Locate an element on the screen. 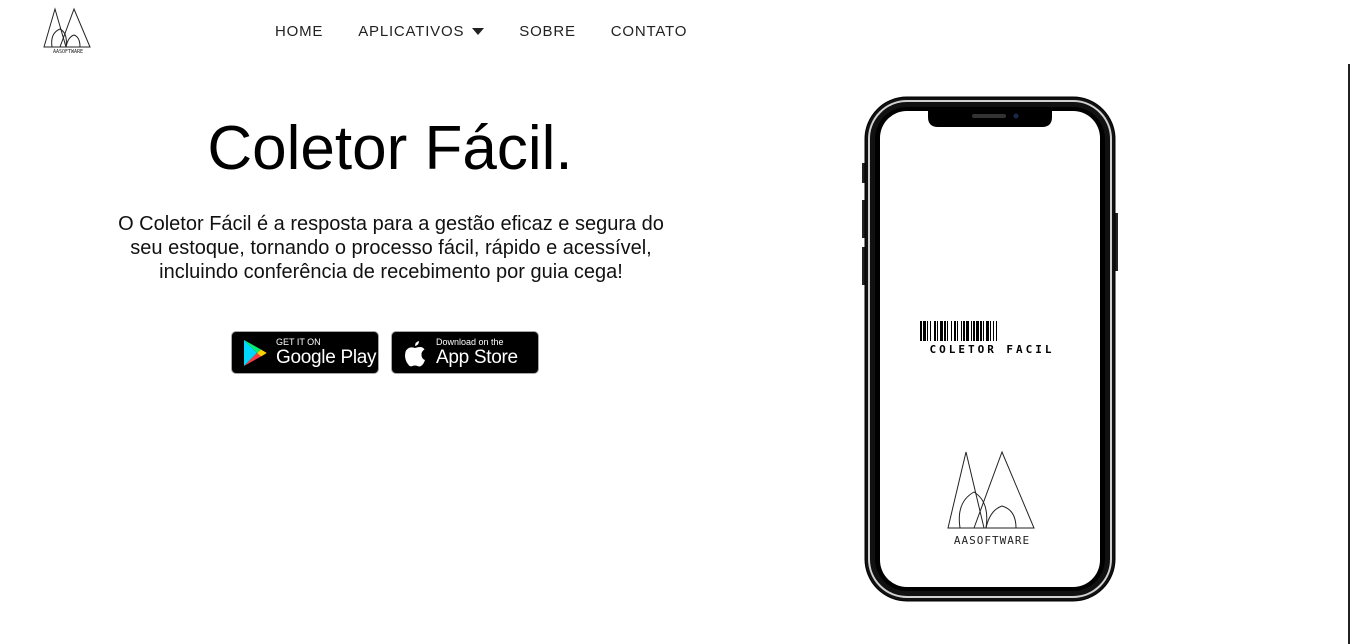  caret-down-icon is located at coordinates (478, 31).